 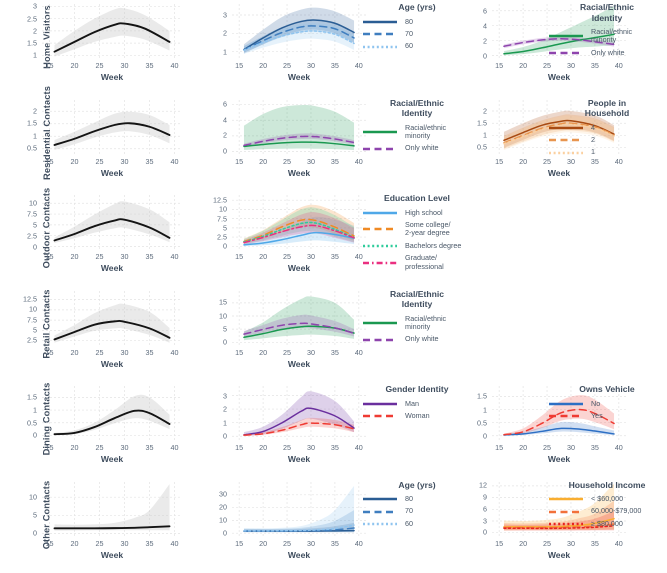 I want to click on y-axis-ticks: 1 1.5 2 2.5 3, so click(x=23, y=31).